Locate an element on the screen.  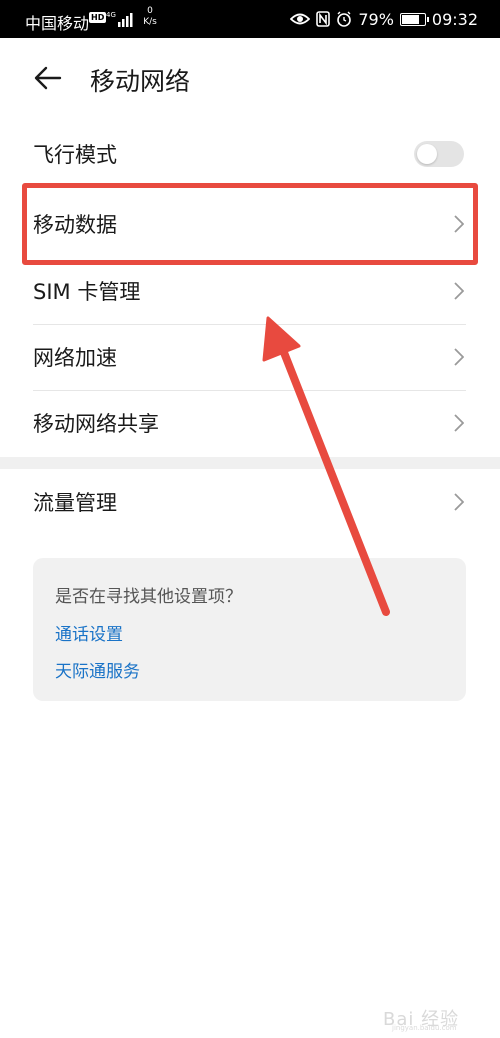
battery-icon is located at coordinates (414, 19).